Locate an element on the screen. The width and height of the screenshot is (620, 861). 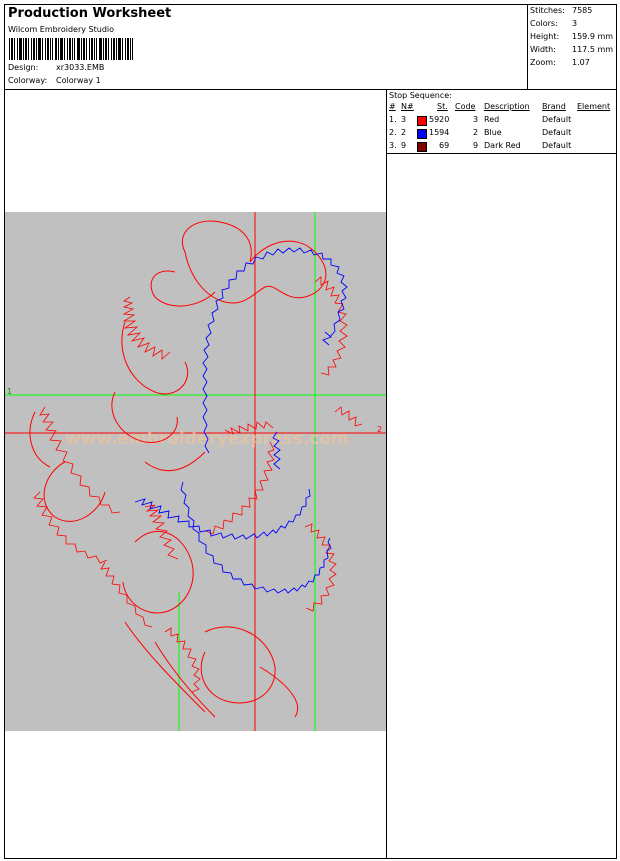
header-description: Description is located at coordinates (507, 106).